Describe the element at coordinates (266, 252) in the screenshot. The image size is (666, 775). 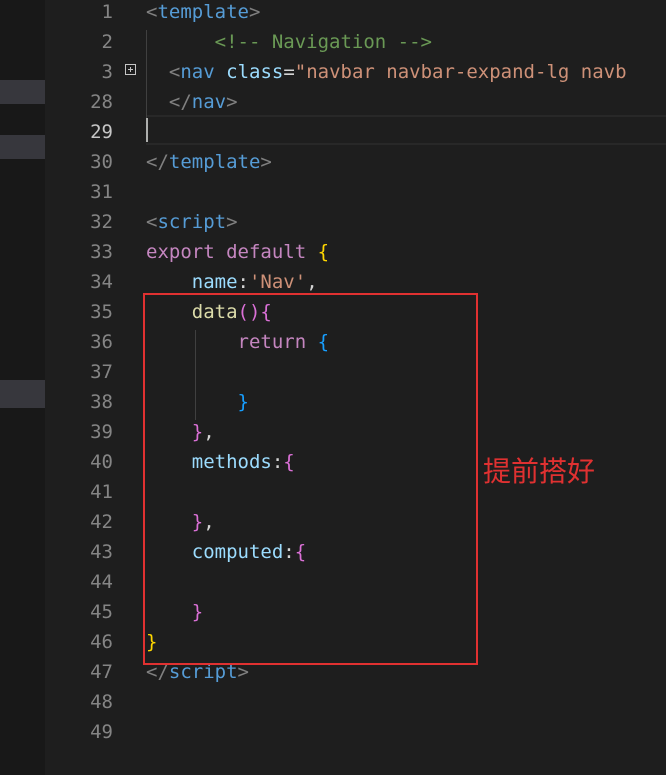
I see `code-token: default` at that location.